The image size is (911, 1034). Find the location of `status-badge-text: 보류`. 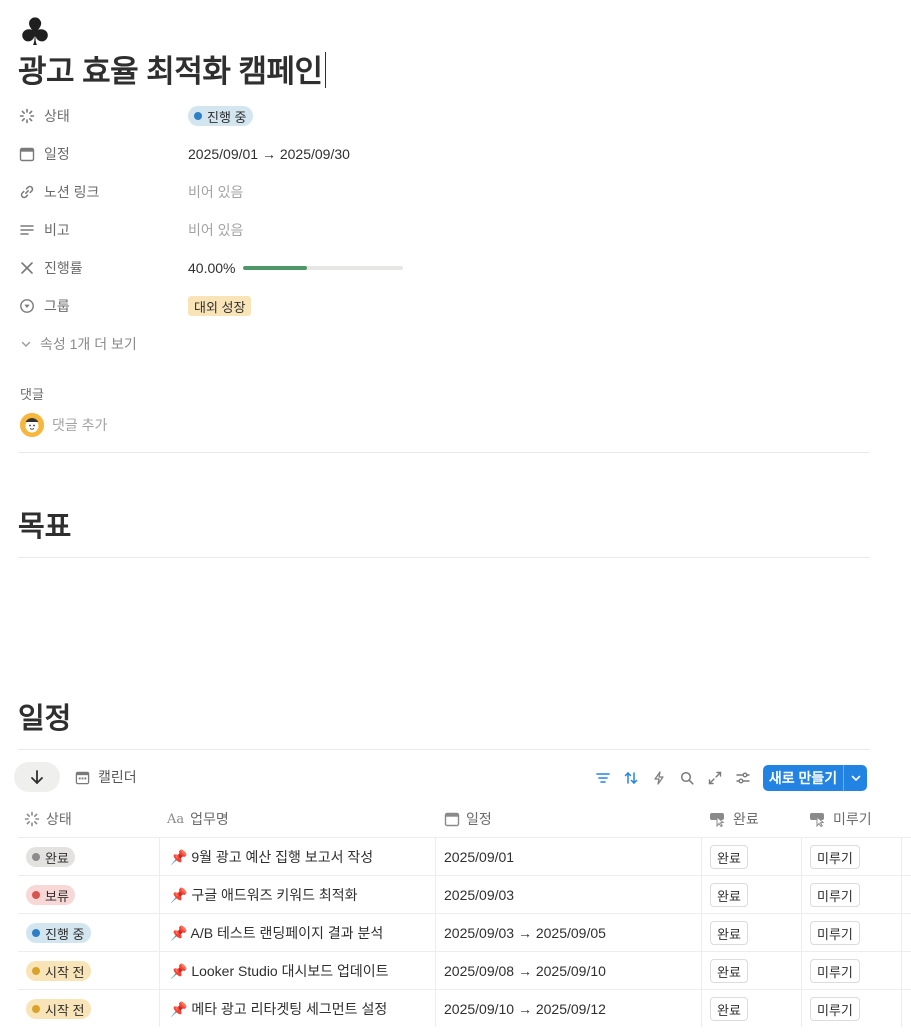

status-badge-text: 보류 is located at coordinates (57, 896).